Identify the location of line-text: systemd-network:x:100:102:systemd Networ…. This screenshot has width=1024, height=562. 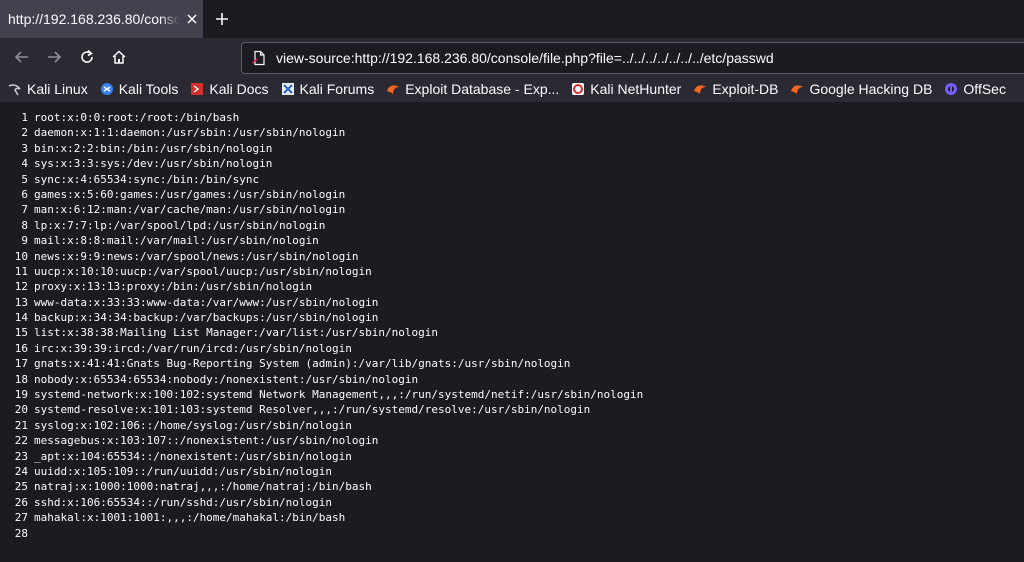
(338, 394).